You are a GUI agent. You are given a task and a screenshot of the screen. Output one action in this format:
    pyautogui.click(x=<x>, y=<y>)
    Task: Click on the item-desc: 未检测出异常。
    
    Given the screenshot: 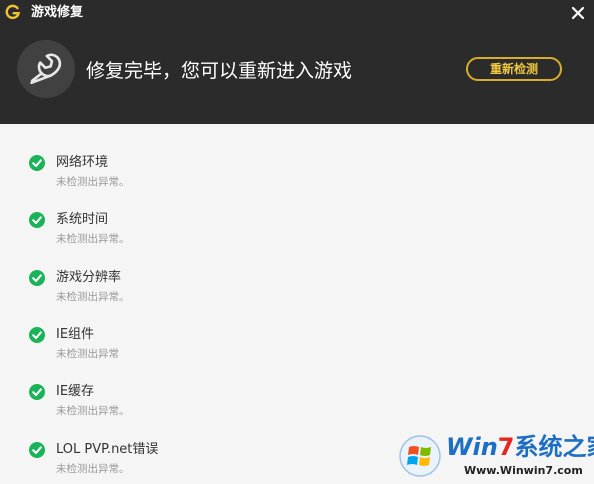 What is the action you would take?
    pyautogui.click(x=93, y=469)
    